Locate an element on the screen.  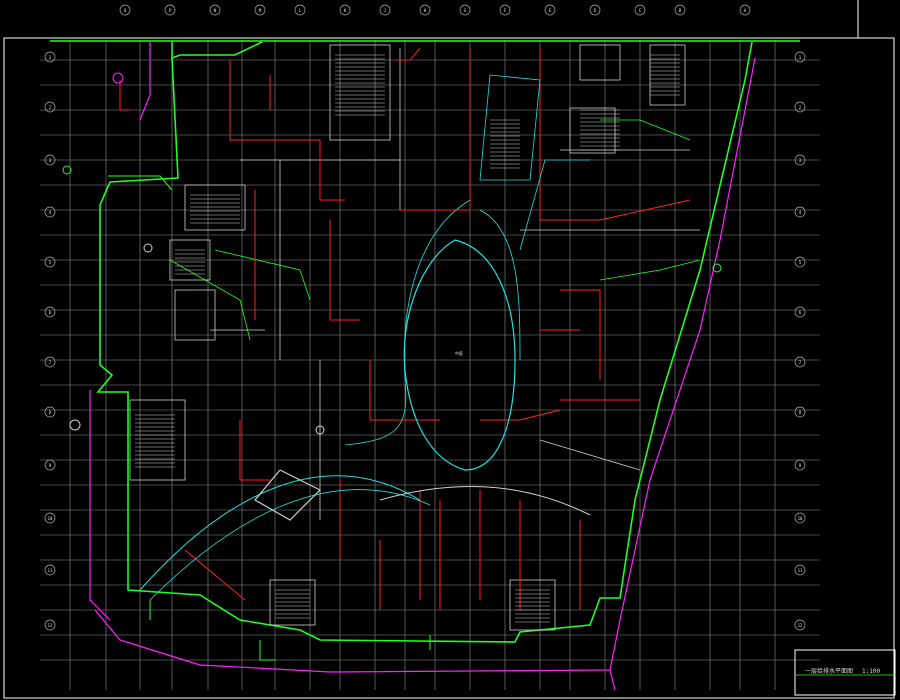
top-grid-label: M is located at coordinates (260, 10).